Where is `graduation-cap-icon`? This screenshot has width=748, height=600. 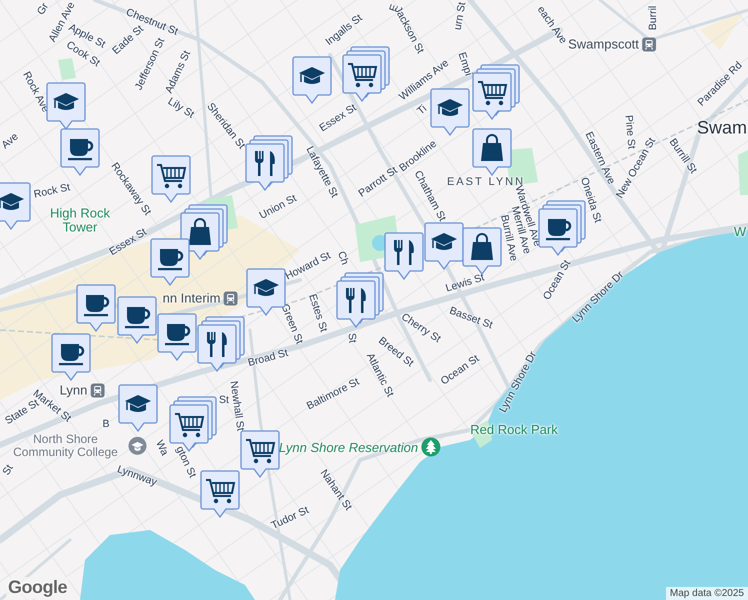 graduation-cap-icon is located at coordinates (137, 446).